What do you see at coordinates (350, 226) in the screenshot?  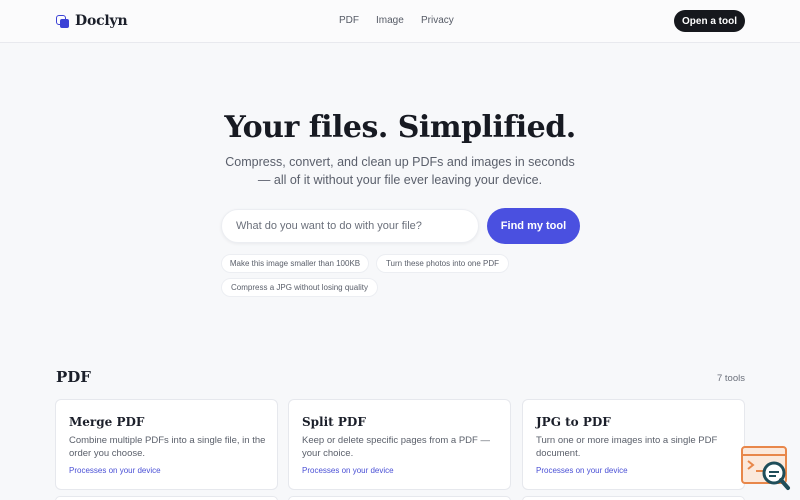 I see `tool-search-input` at bounding box center [350, 226].